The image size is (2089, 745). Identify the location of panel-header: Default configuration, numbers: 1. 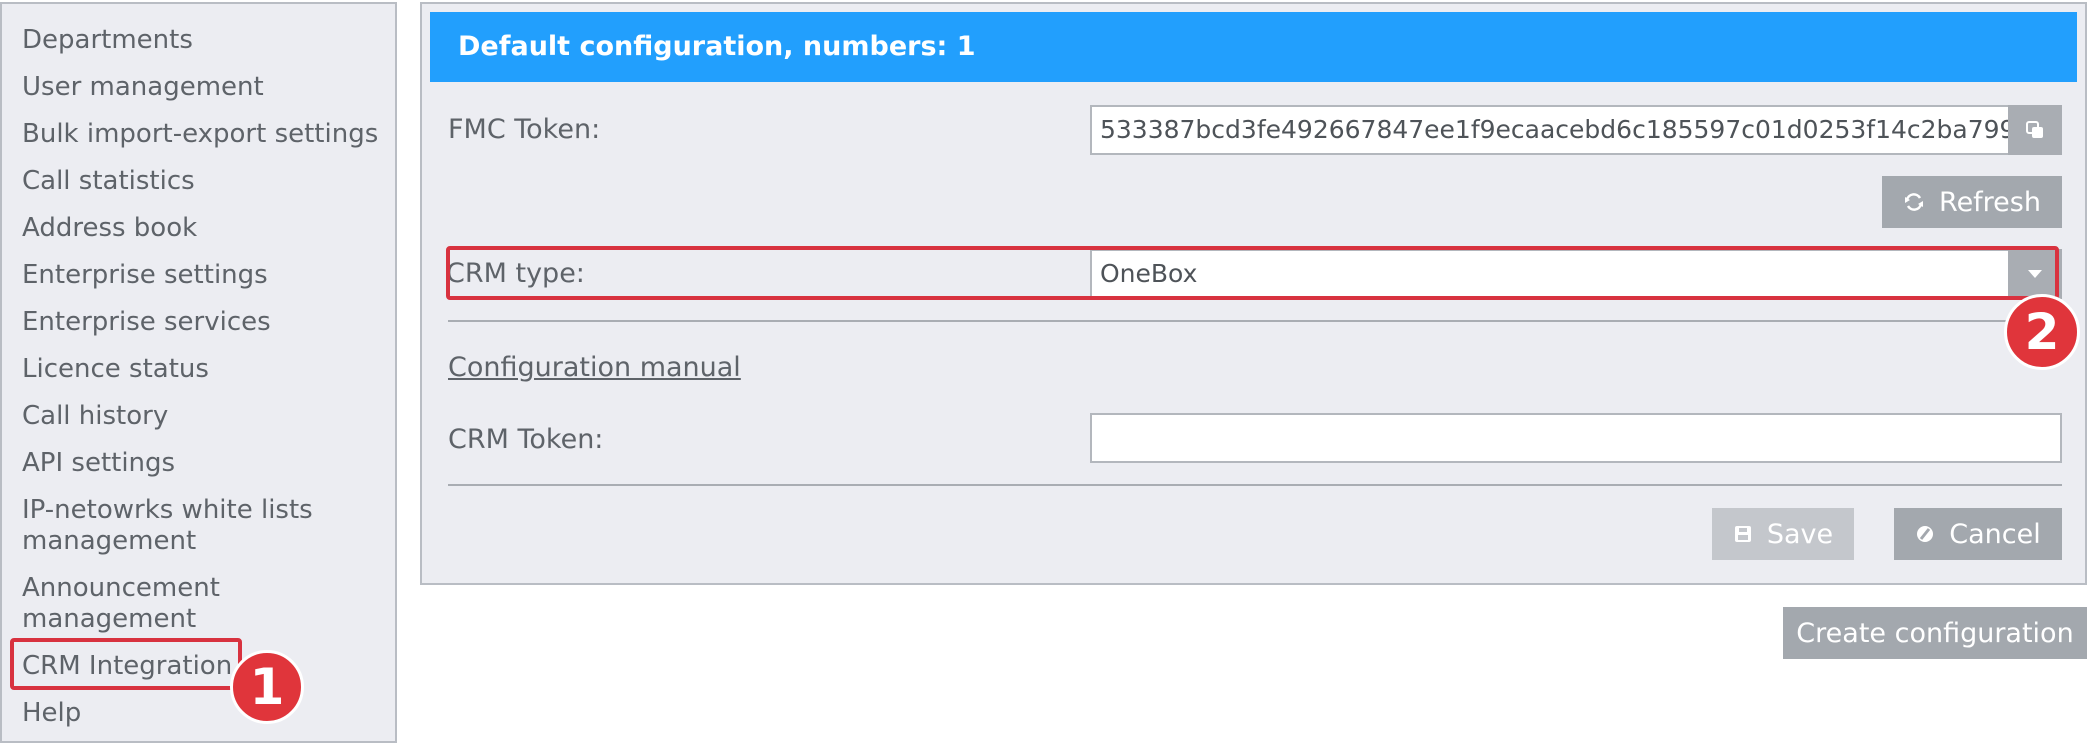
(1253, 47).